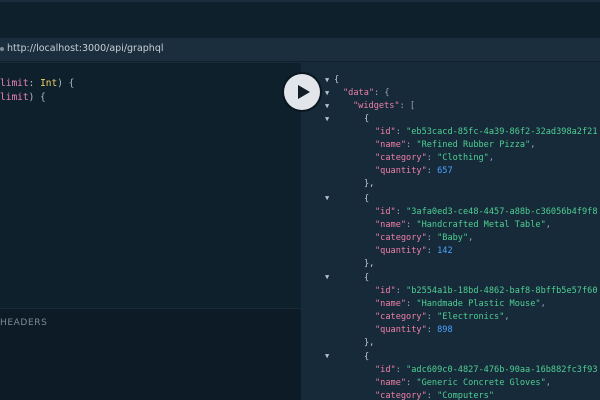  What do you see at coordinates (23, 97) in the screenshot?
I see `query-line: limit) {` at bounding box center [23, 97].